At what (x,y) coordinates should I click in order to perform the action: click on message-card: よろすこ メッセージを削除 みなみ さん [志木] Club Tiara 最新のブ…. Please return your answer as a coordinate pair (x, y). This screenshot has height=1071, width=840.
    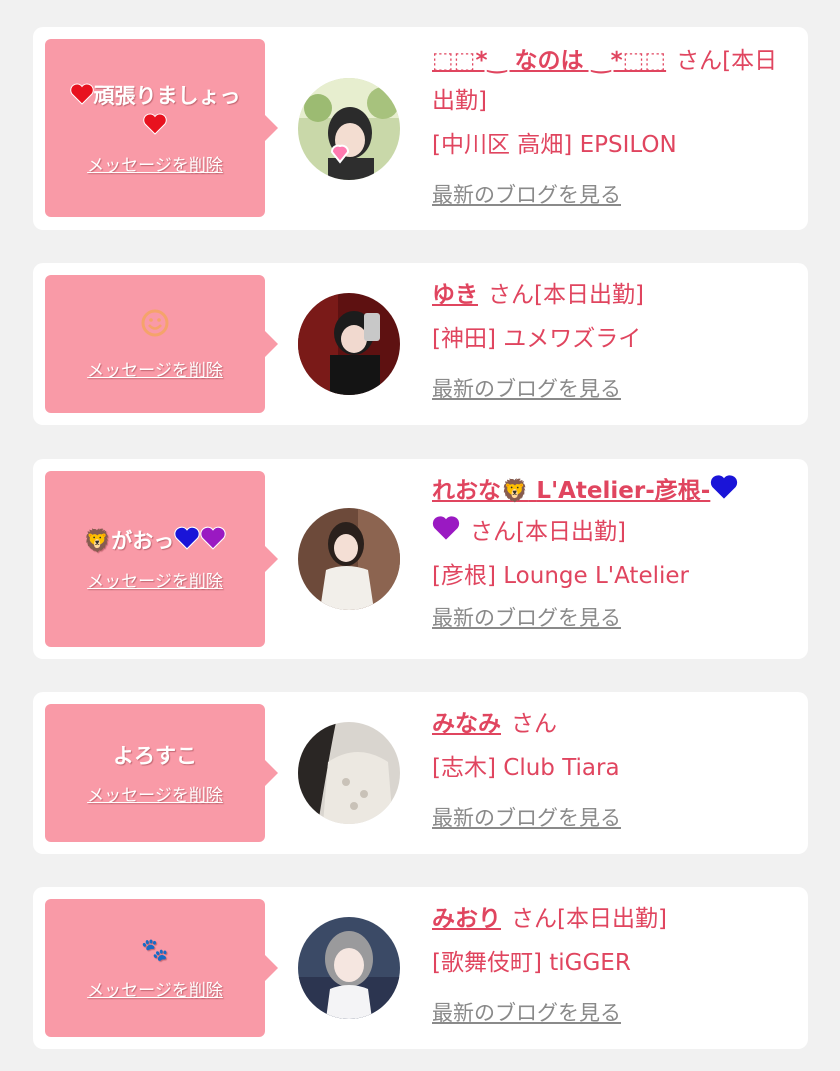
    Looking at the image, I should click on (420, 773).